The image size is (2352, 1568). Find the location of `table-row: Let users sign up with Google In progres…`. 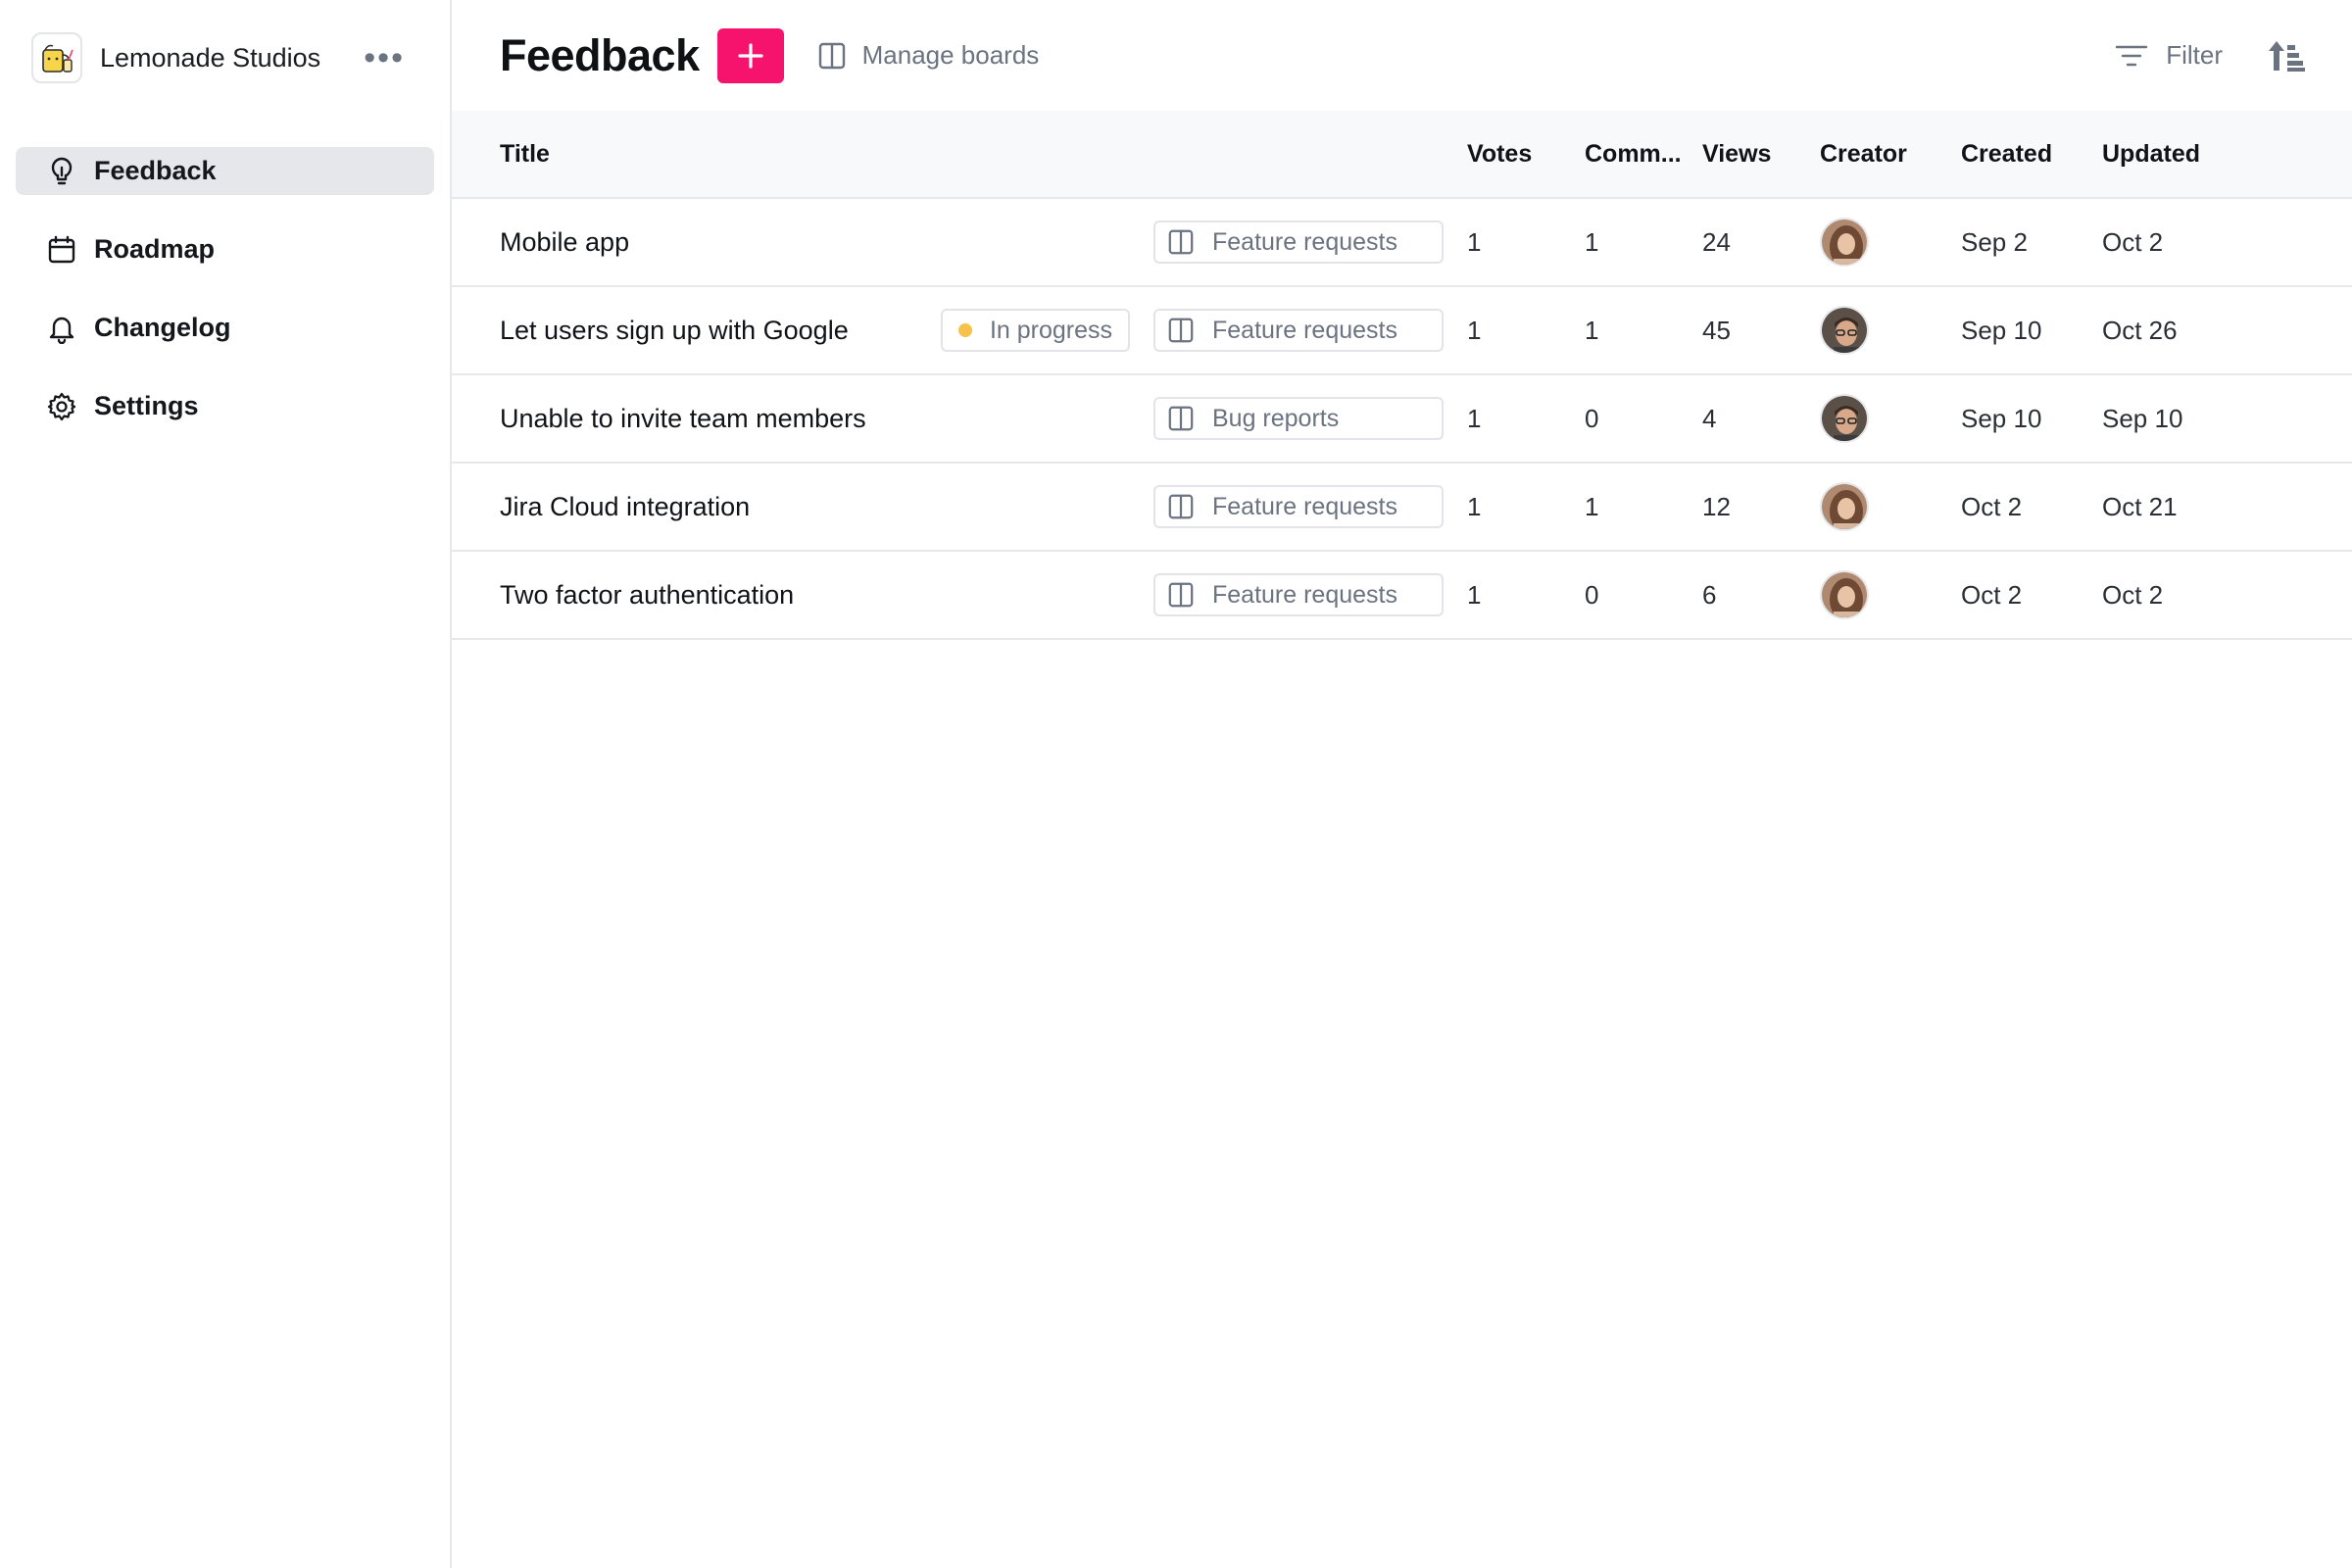

table-row: Let users sign up with Google In progres… is located at coordinates (1402, 330).